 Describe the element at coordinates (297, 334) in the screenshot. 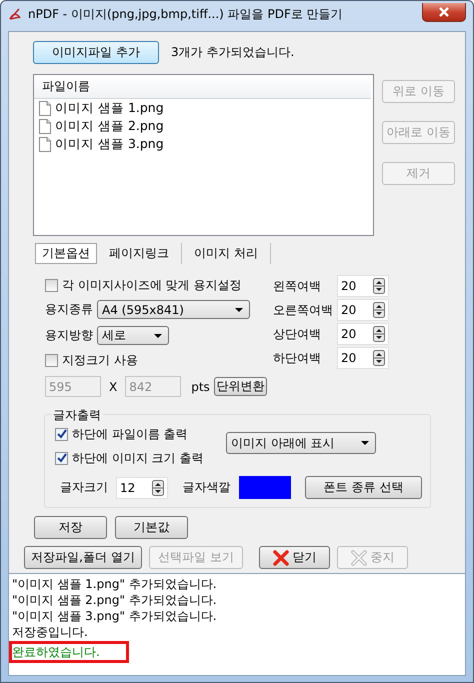

I see `margin-label: 상단여백` at that location.